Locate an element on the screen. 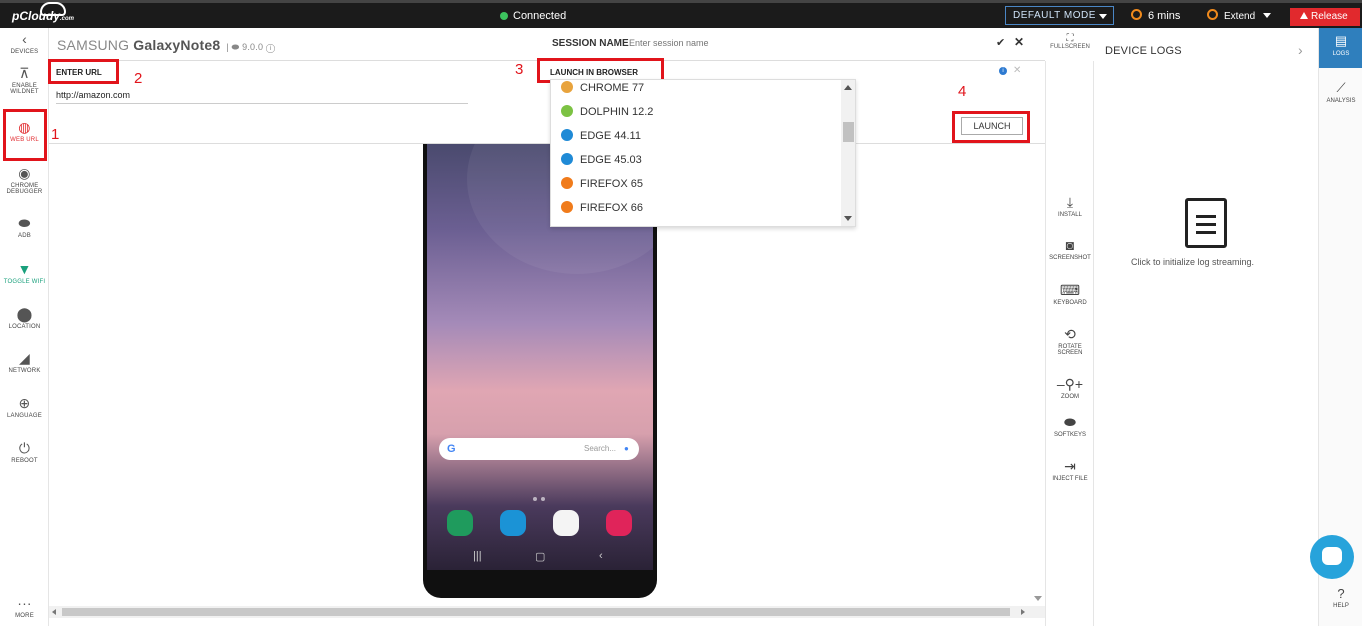  tab-analysis: ⟋ ANALYSIS is located at coordinates (1340, 92).